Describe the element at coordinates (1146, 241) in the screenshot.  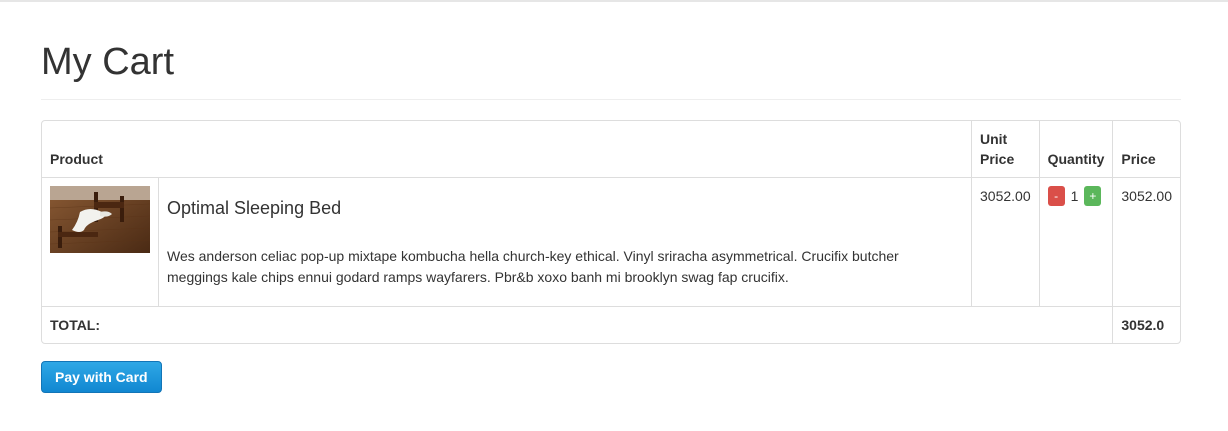
I see `price-cell: 3052.00` at that location.